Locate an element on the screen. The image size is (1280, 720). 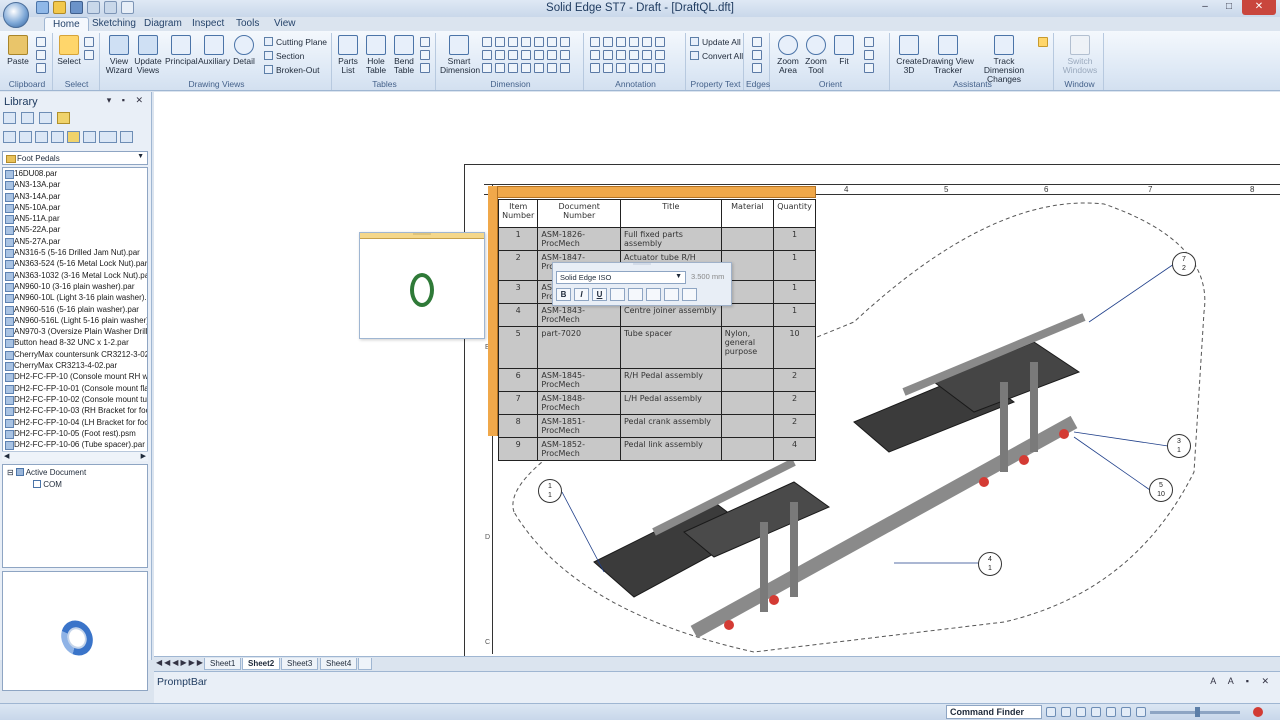
zoom-area-button: Zoom Area is located at coordinates (788, 55).